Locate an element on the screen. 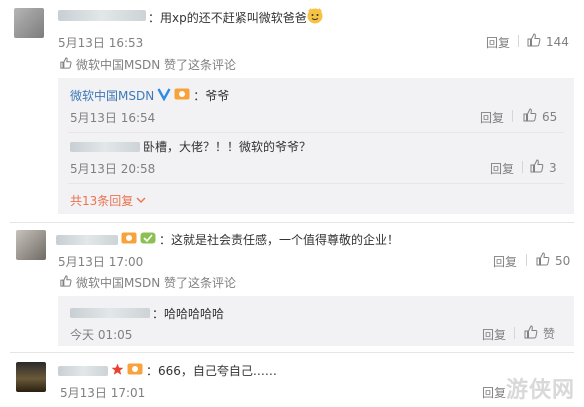 The image size is (584, 407). comment-2-line: ：这就是社会责任感，一个值得尊敬的企业！ is located at coordinates (227, 239).